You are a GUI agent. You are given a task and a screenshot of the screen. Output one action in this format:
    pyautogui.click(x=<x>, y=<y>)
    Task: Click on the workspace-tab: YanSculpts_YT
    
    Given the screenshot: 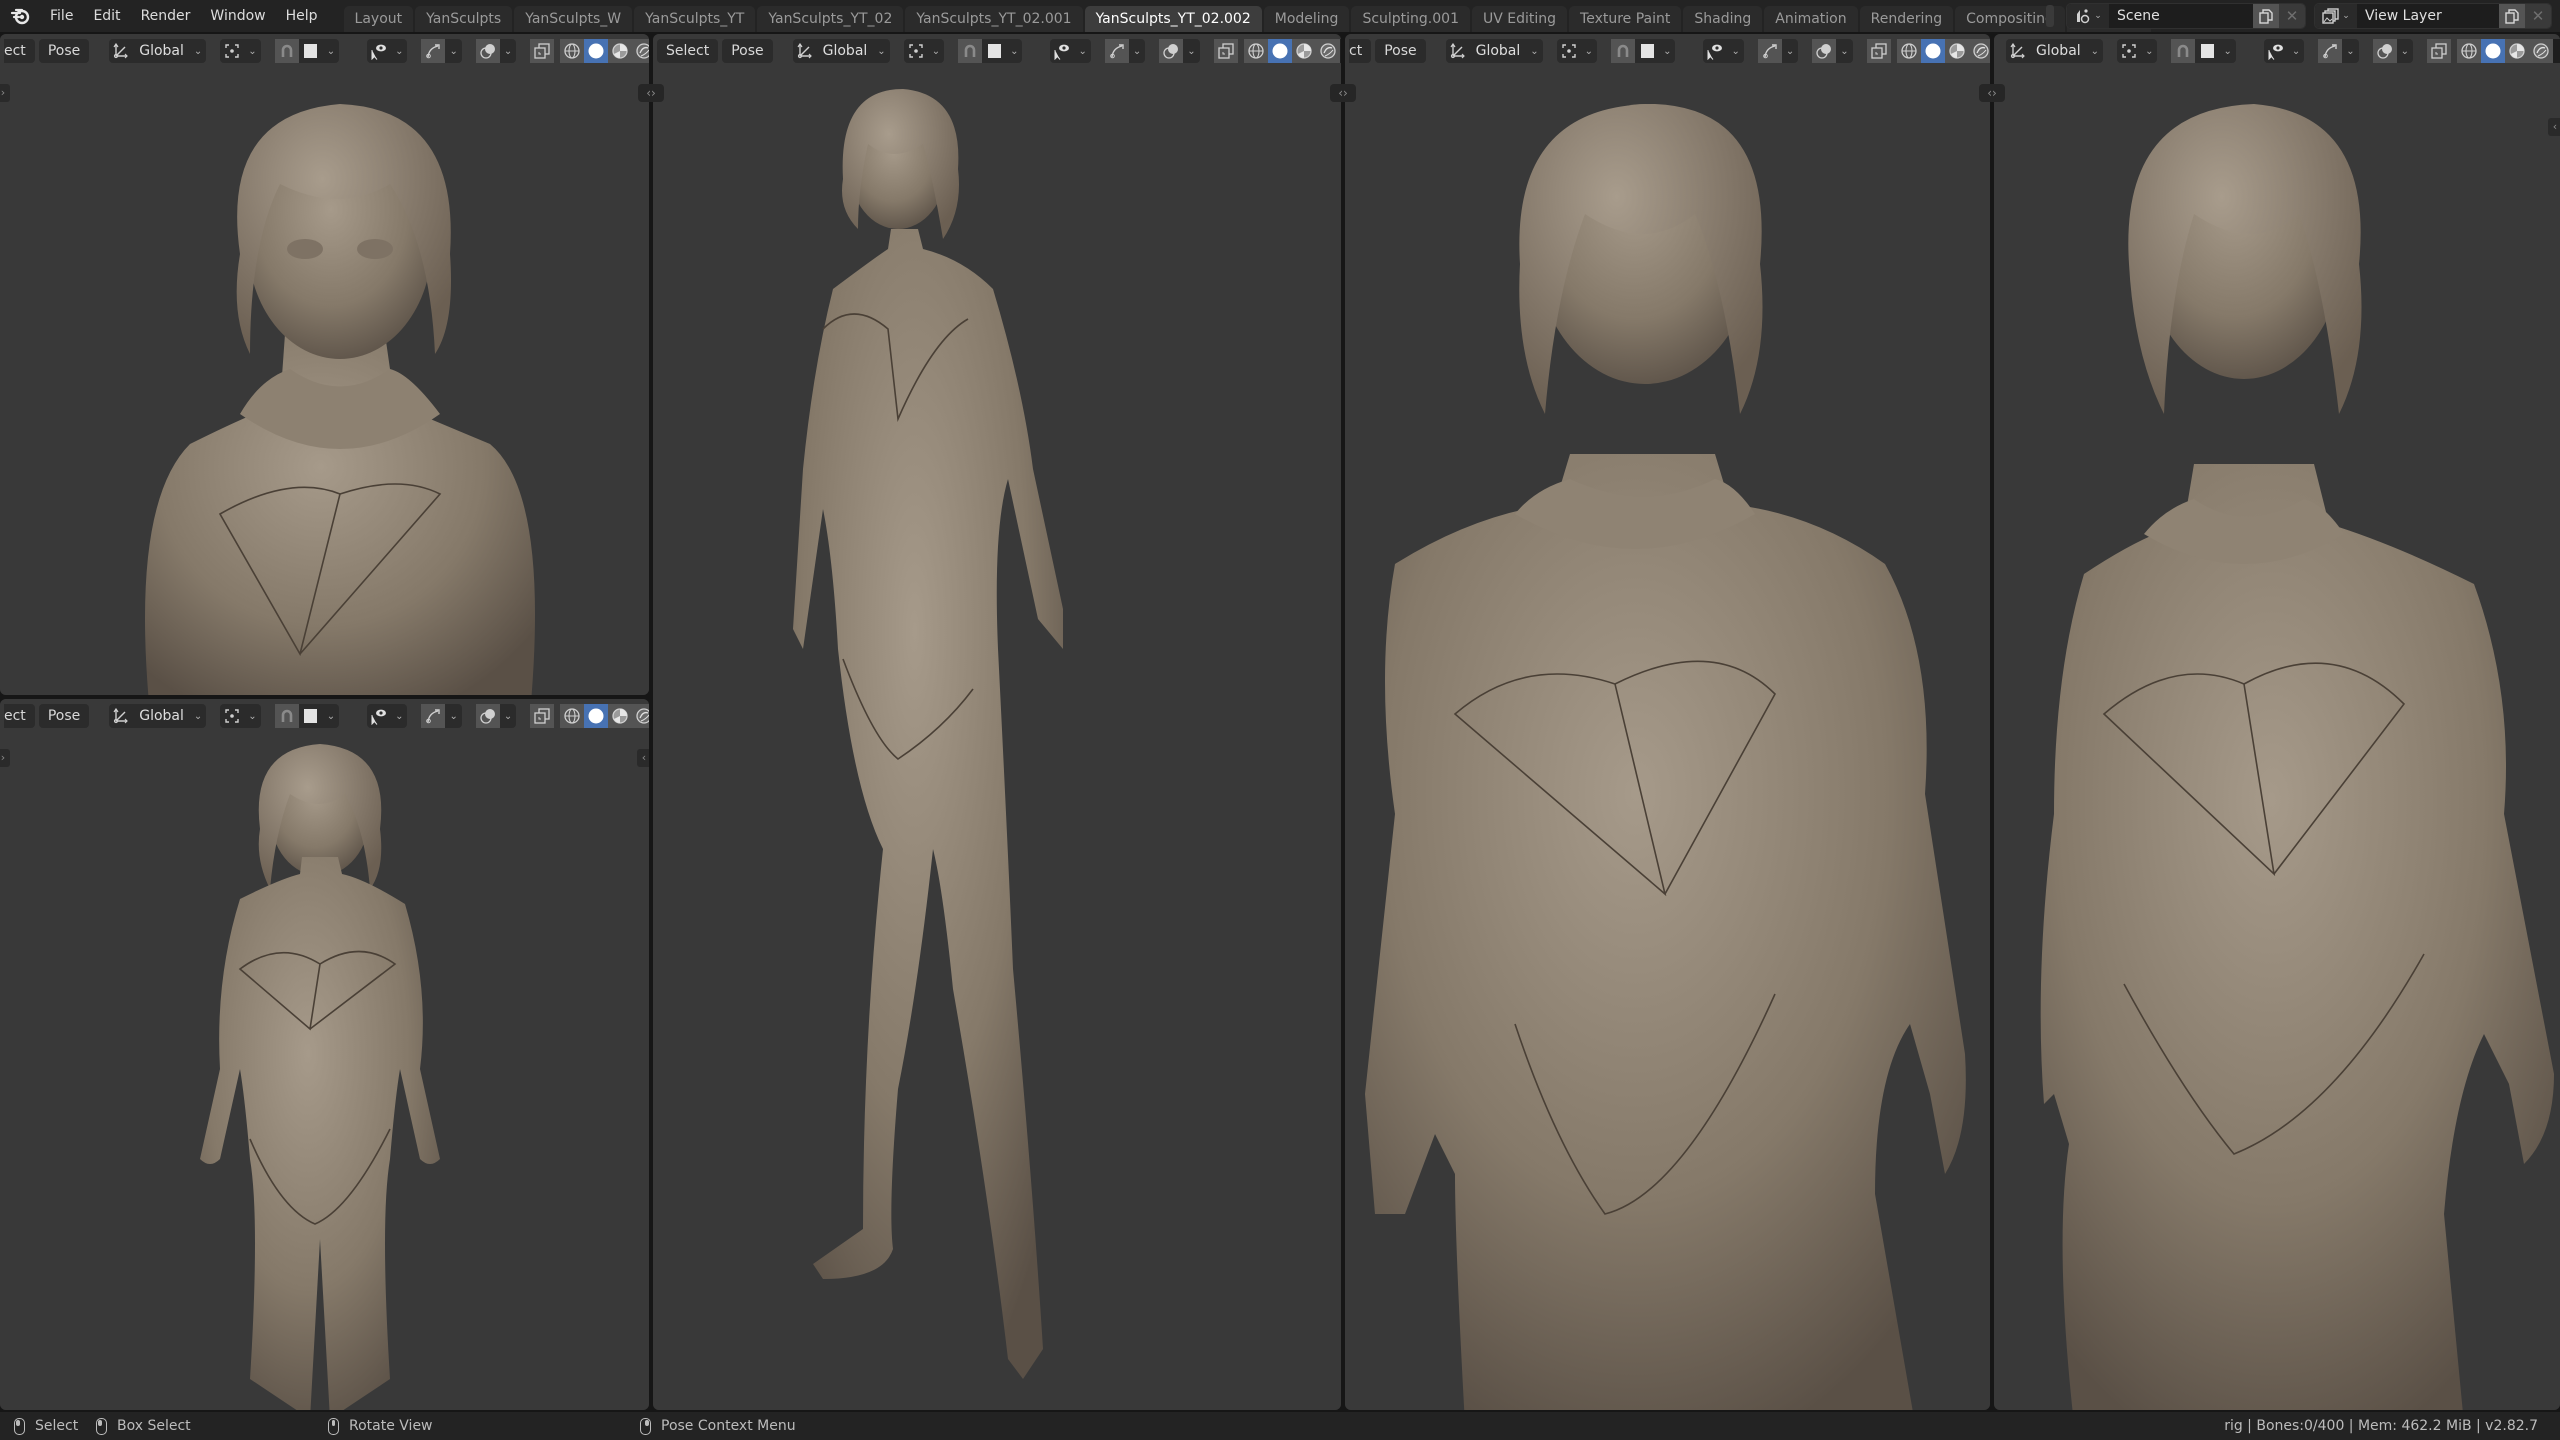 What is the action you would take?
    pyautogui.click(x=695, y=19)
    